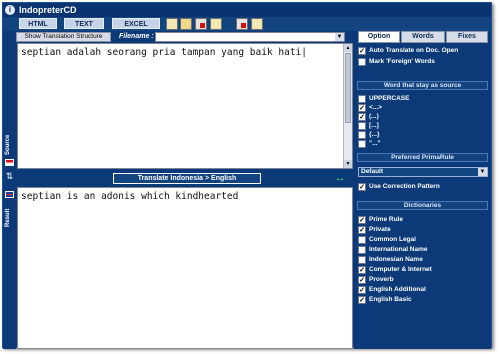 The height and width of the screenshot is (354, 500). What do you see at coordinates (362, 250) in the screenshot?
I see `dict-international-name-checkbox` at bounding box center [362, 250].